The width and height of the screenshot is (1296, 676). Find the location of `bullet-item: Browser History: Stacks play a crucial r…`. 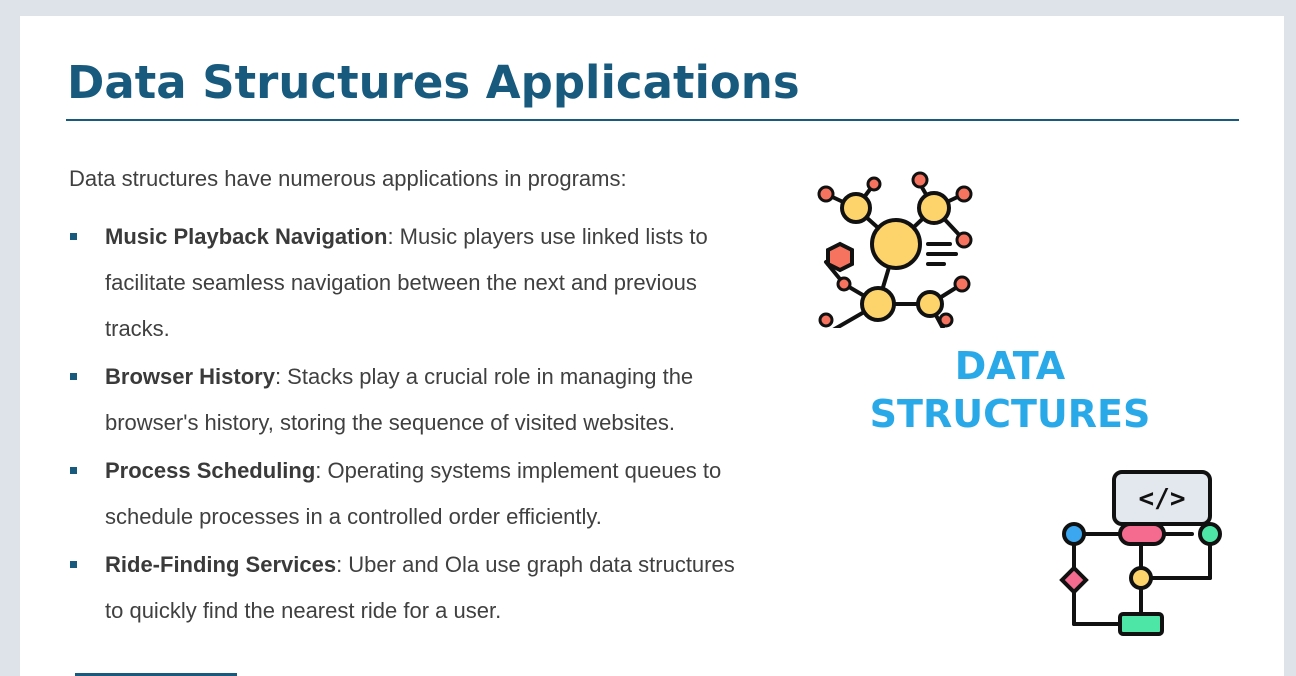

bullet-item: Browser History: Stacks play a crucial r… is located at coordinates (402, 400).